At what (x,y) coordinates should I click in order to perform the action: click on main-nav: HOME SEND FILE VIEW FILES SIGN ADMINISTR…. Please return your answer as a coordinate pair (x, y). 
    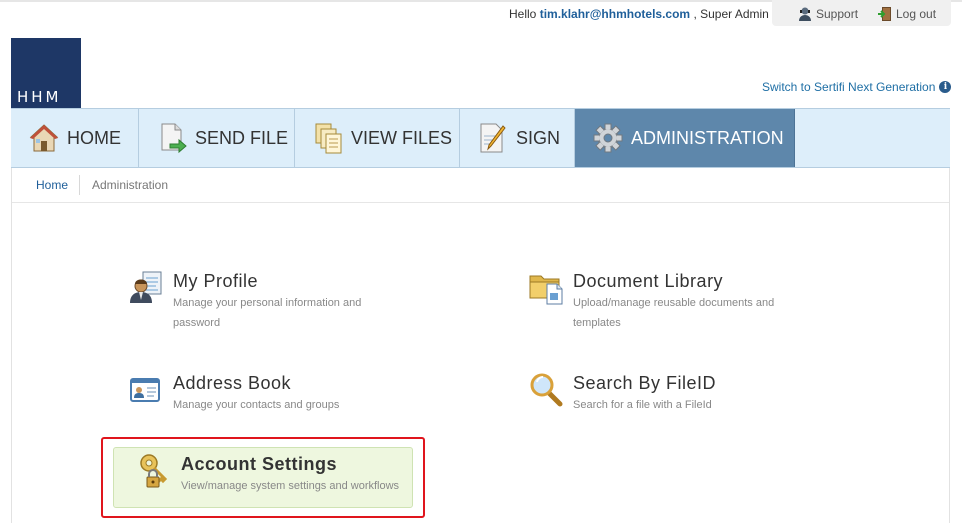
    Looking at the image, I should click on (480, 138).